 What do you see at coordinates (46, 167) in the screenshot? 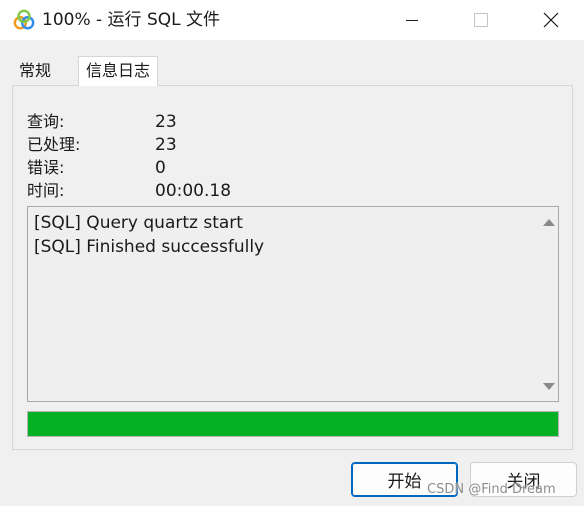
I see `stat-label-errors: 错误:` at bounding box center [46, 167].